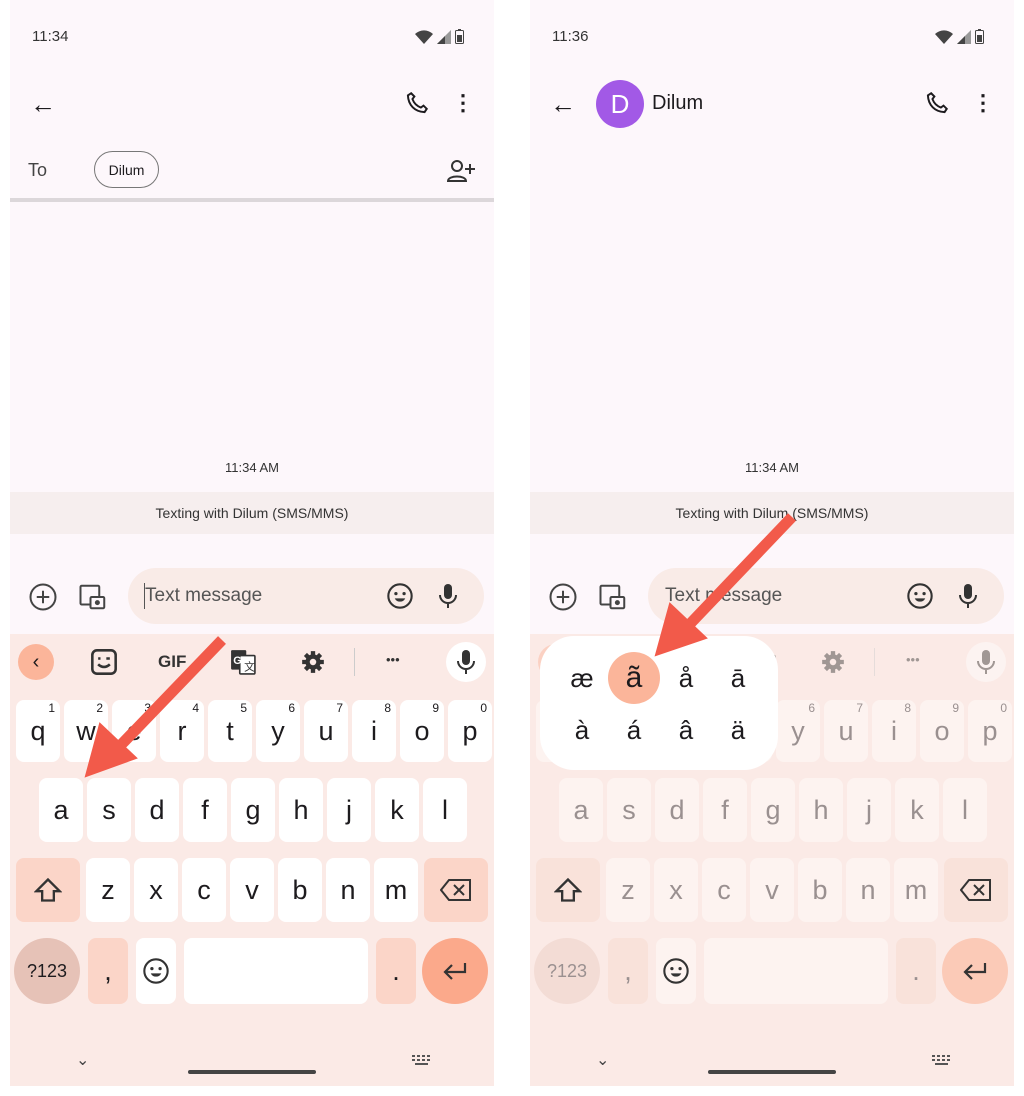 This screenshot has width=1024, height=1096. Describe the element at coordinates (634, 730) in the screenshot. I see `accent-key: á` at that location.